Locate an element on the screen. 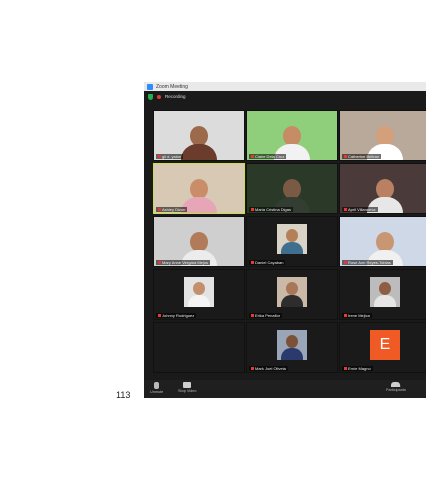  participant-name: Maria Cristina Digas is located at coordinates (271, 209).